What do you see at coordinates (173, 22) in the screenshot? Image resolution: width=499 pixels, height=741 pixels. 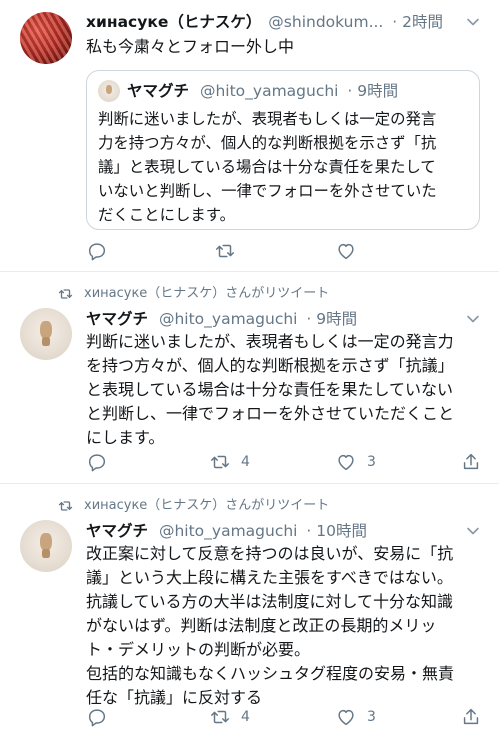 I see `author-name: хинасуке（ヒナスケ）` at bounding box center [173, 22].